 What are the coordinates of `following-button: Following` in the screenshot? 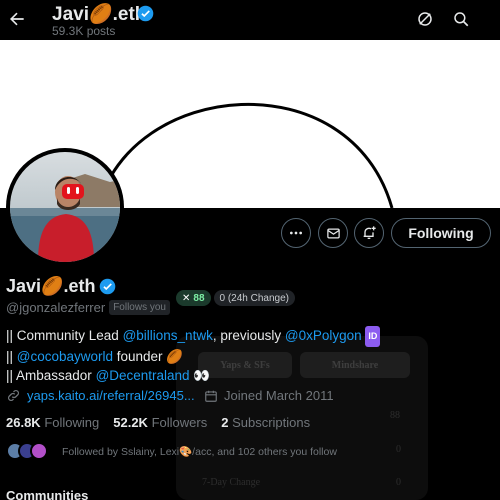 It's located at (441, 233).